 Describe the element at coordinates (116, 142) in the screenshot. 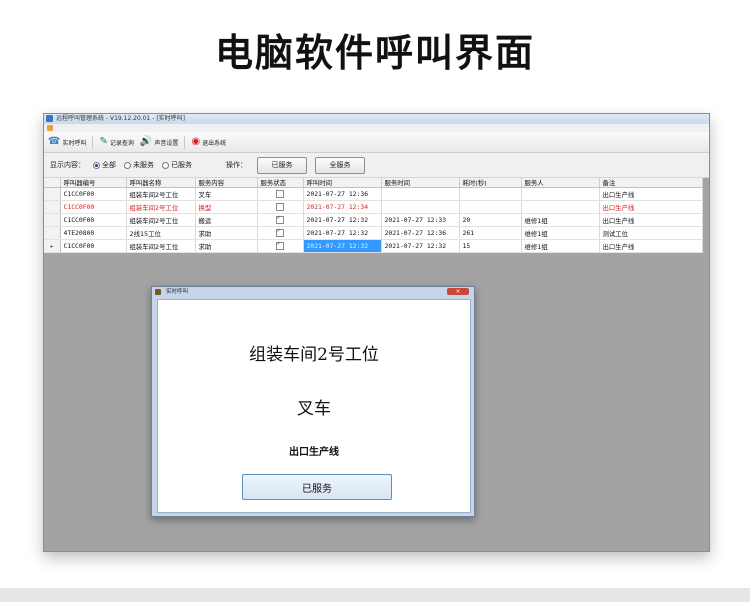

I see `log-query-button: ✎ 记录查询` at that location.